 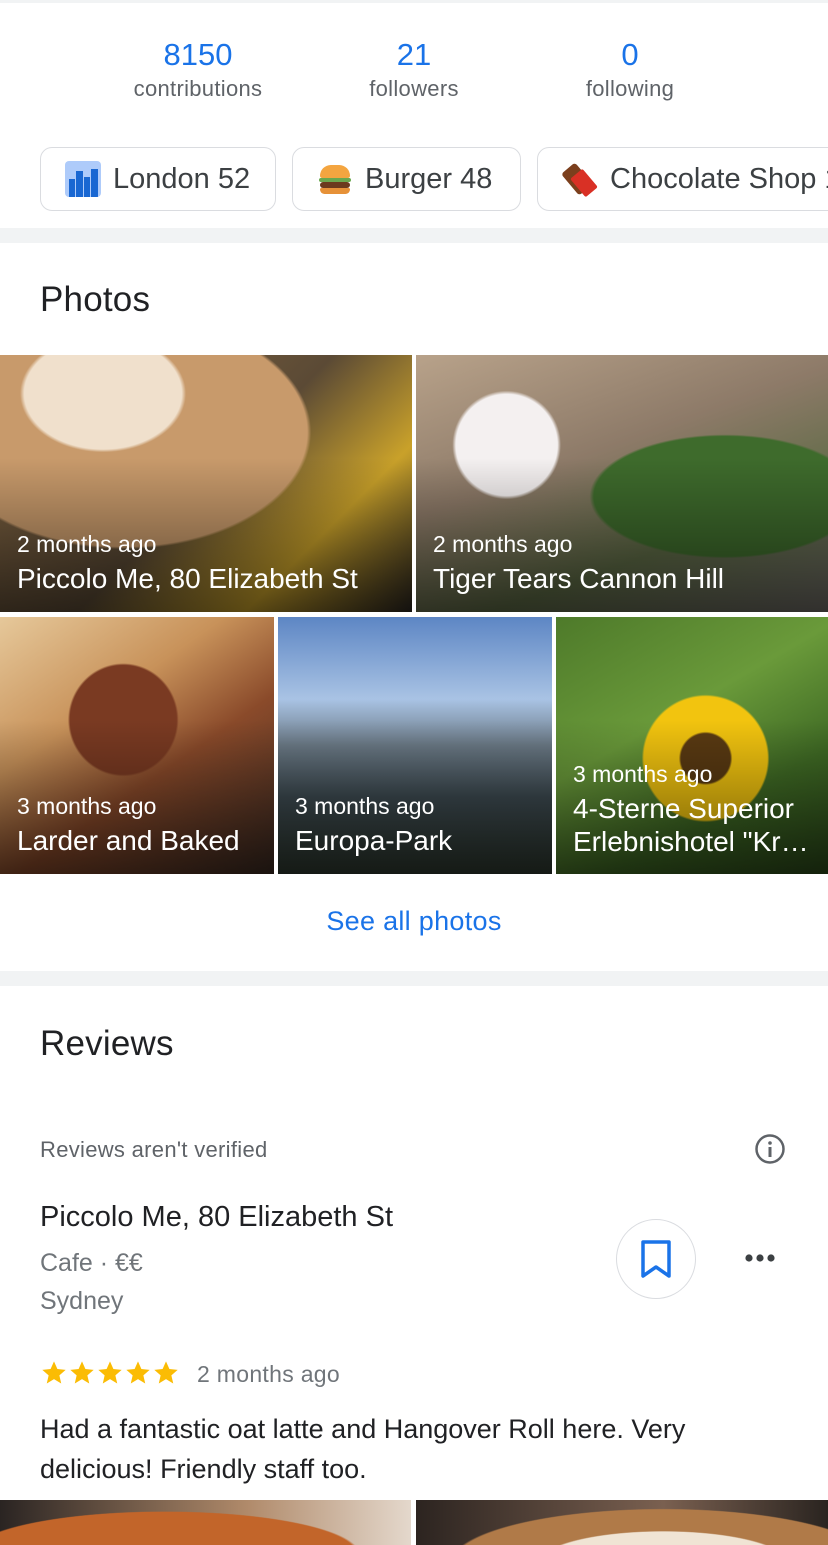 What do you see at coordinates (414, 1) in the screenshot?
I see `top-divider` at bounding box center [414, 1].